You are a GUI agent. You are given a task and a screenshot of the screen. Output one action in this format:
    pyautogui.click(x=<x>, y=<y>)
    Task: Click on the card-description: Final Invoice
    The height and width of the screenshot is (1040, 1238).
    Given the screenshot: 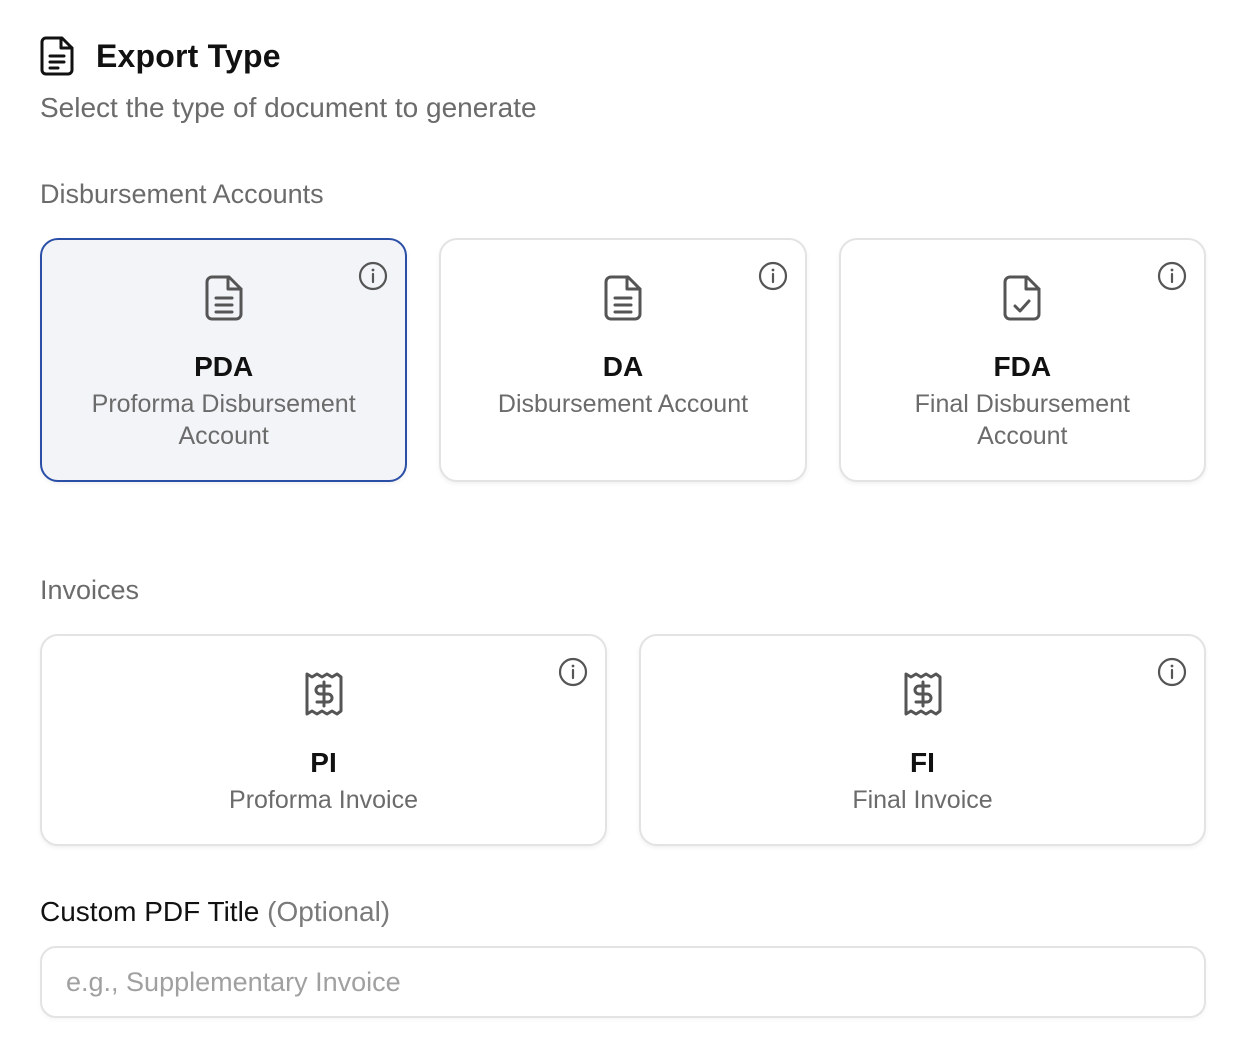 What is the action you would take?
    pyautogui.click(x=922, y=800)
    